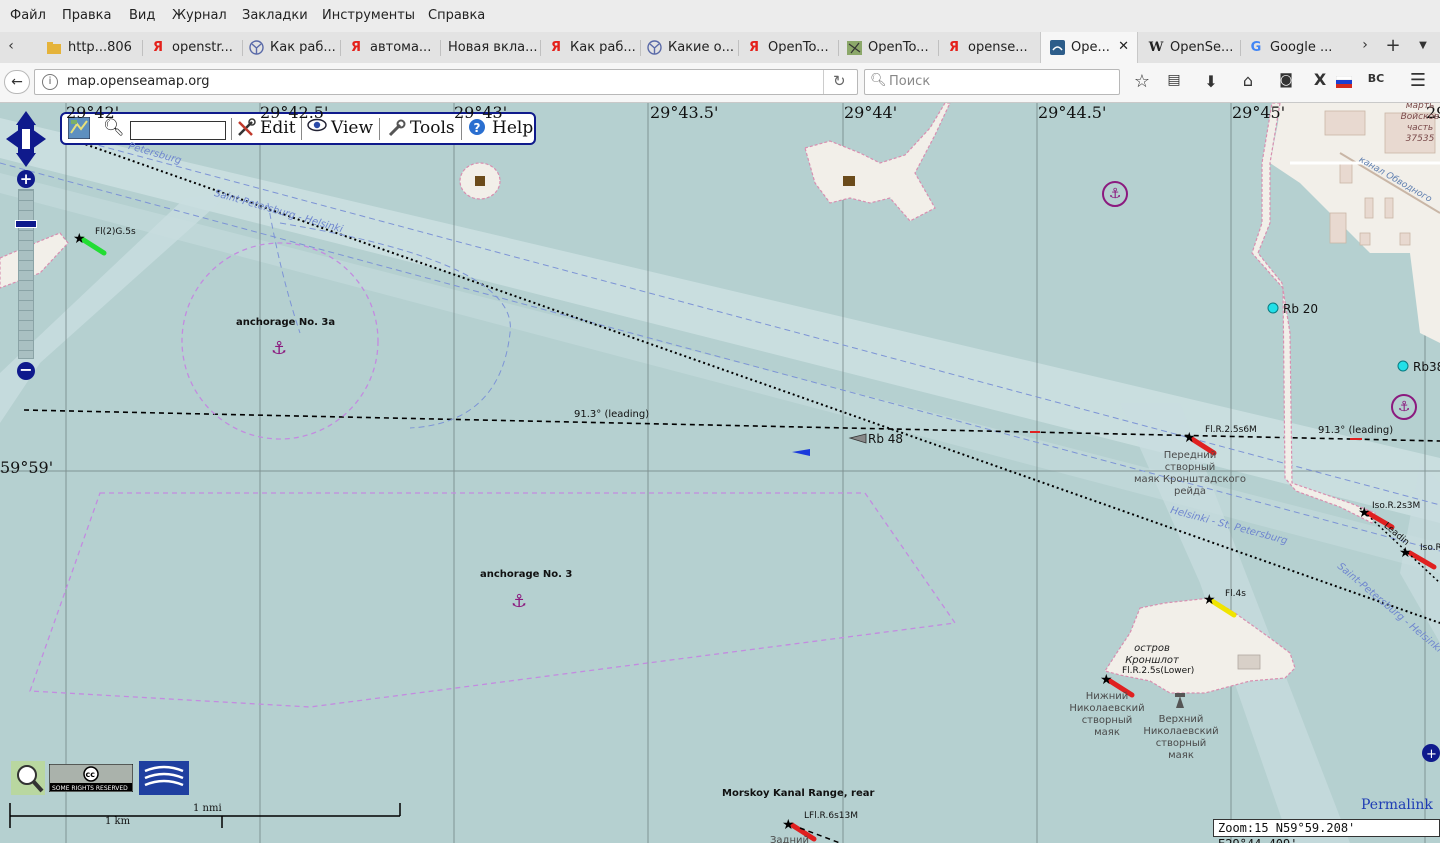 The height and width of the screenshot is (843, 1440). I want to click on zoom-slider-track, so click(26, 274).